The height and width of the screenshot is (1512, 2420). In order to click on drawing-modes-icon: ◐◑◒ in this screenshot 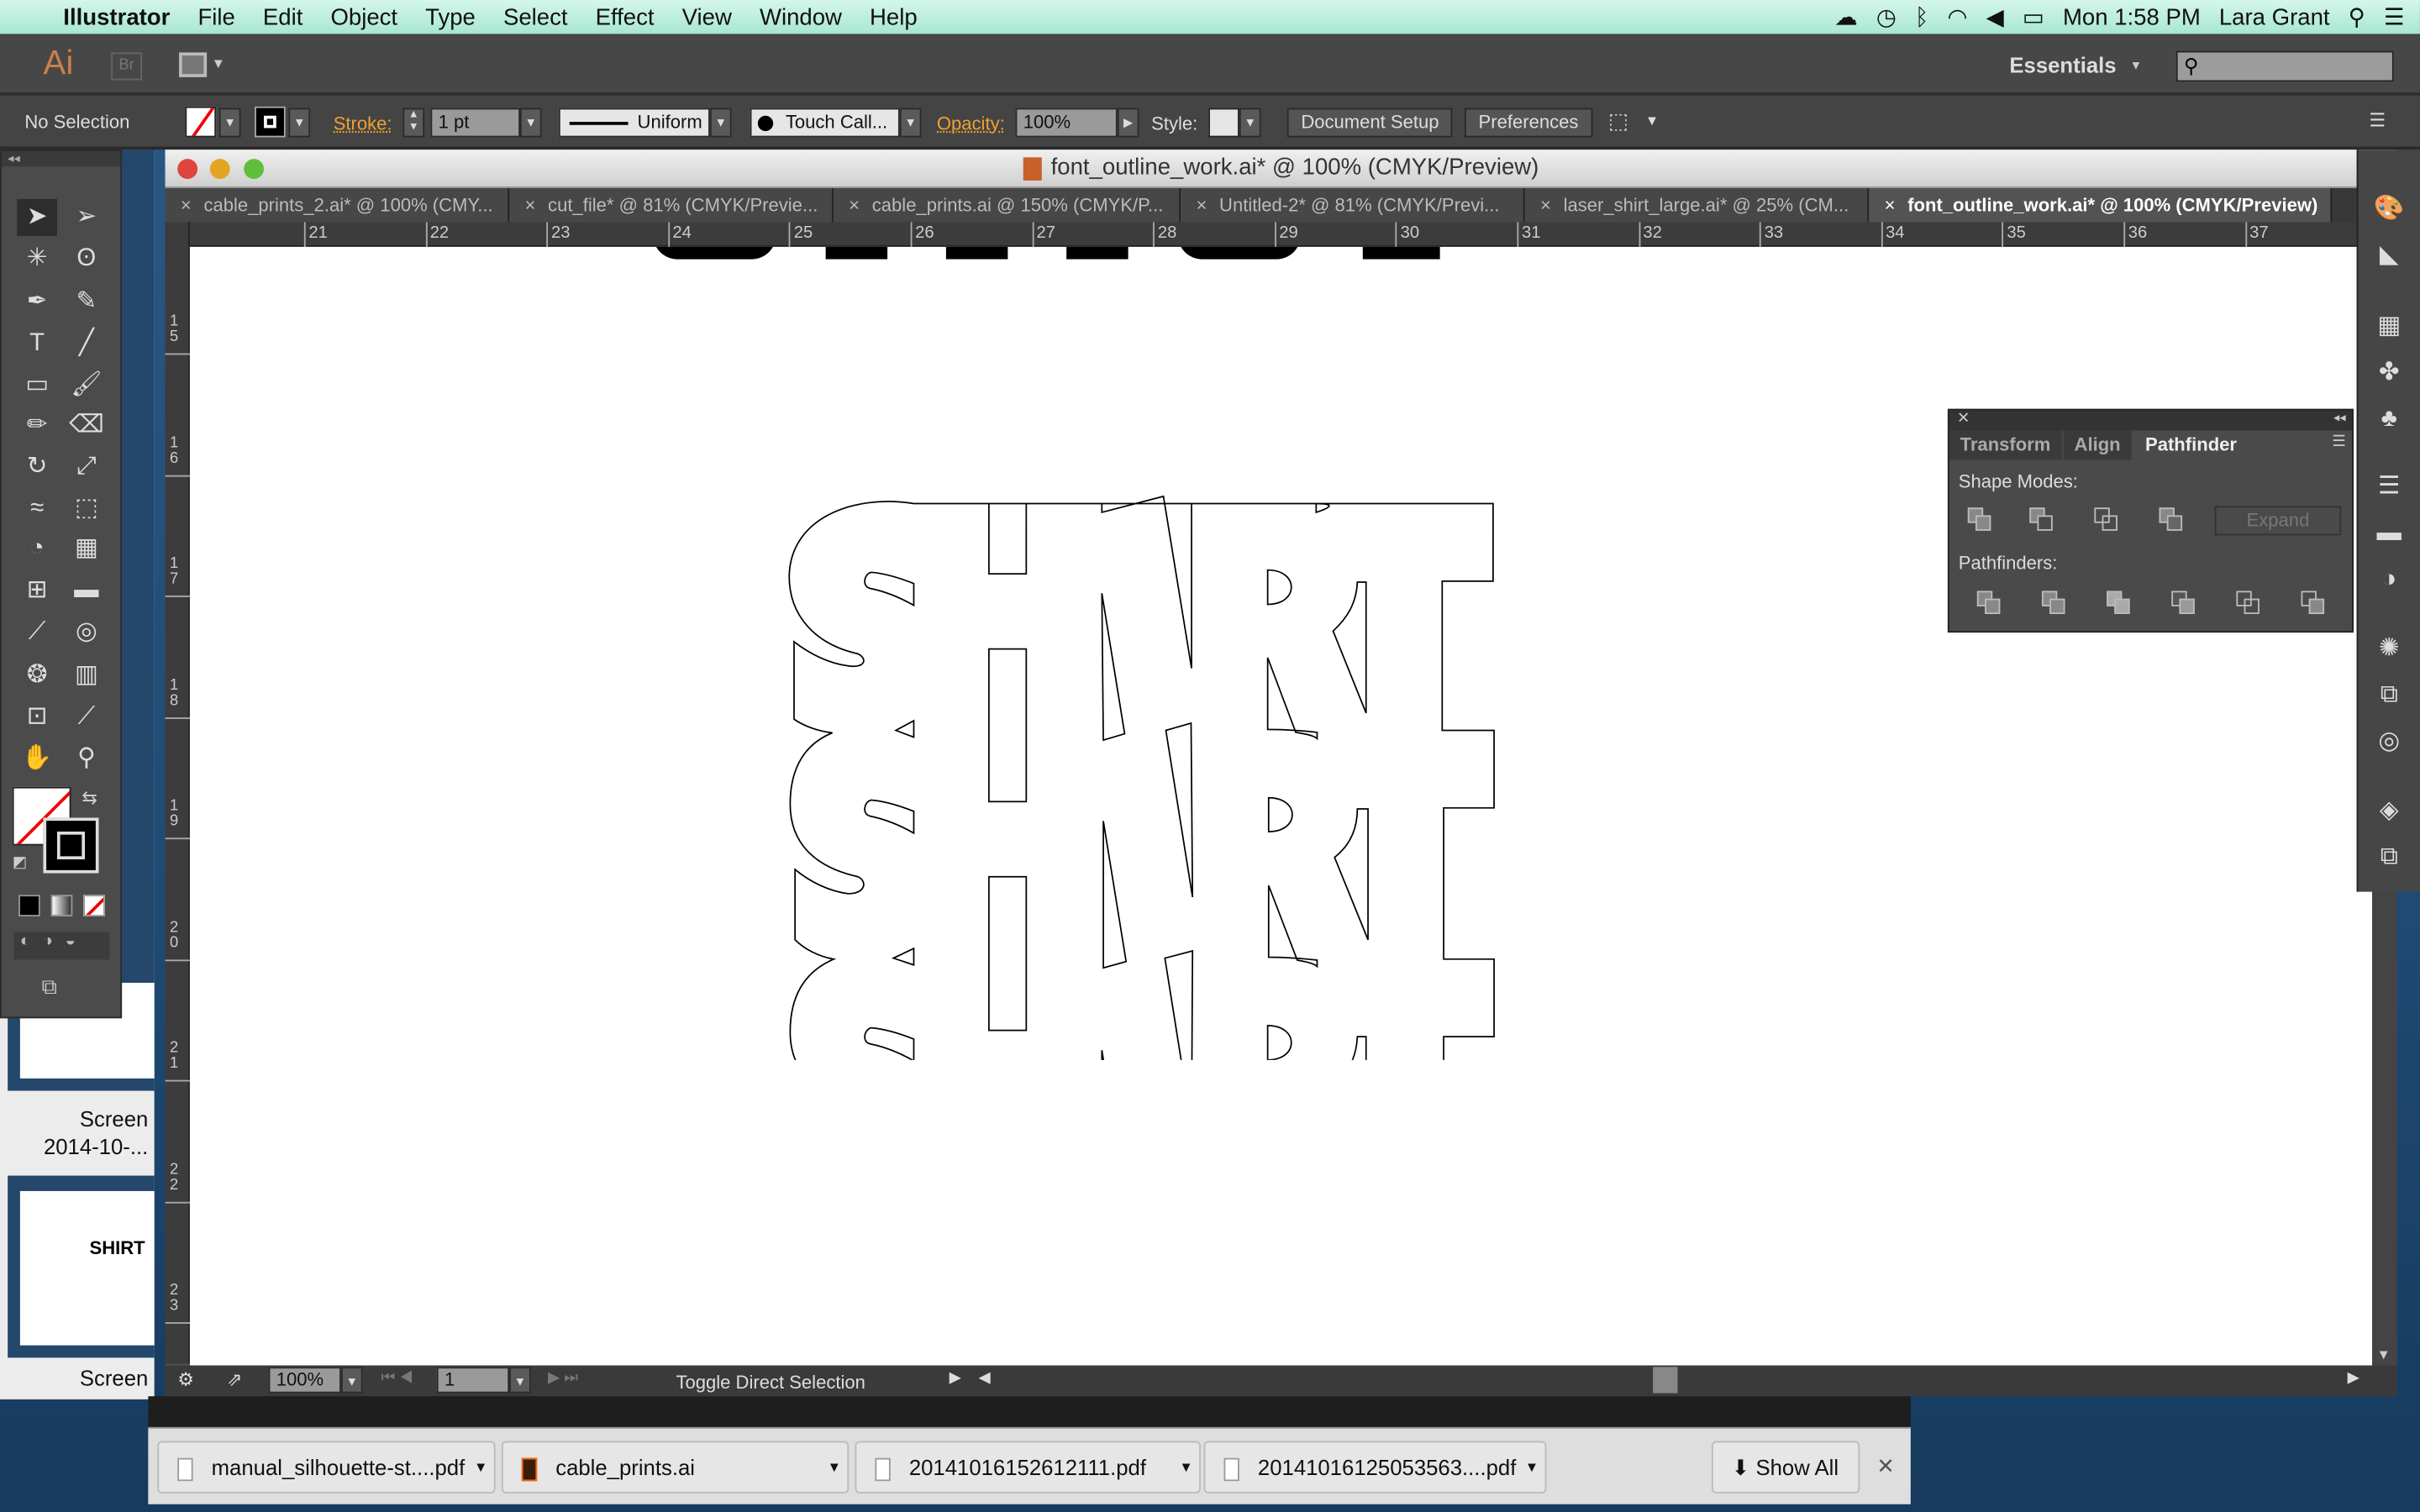, I will do `click(62, 946)`.